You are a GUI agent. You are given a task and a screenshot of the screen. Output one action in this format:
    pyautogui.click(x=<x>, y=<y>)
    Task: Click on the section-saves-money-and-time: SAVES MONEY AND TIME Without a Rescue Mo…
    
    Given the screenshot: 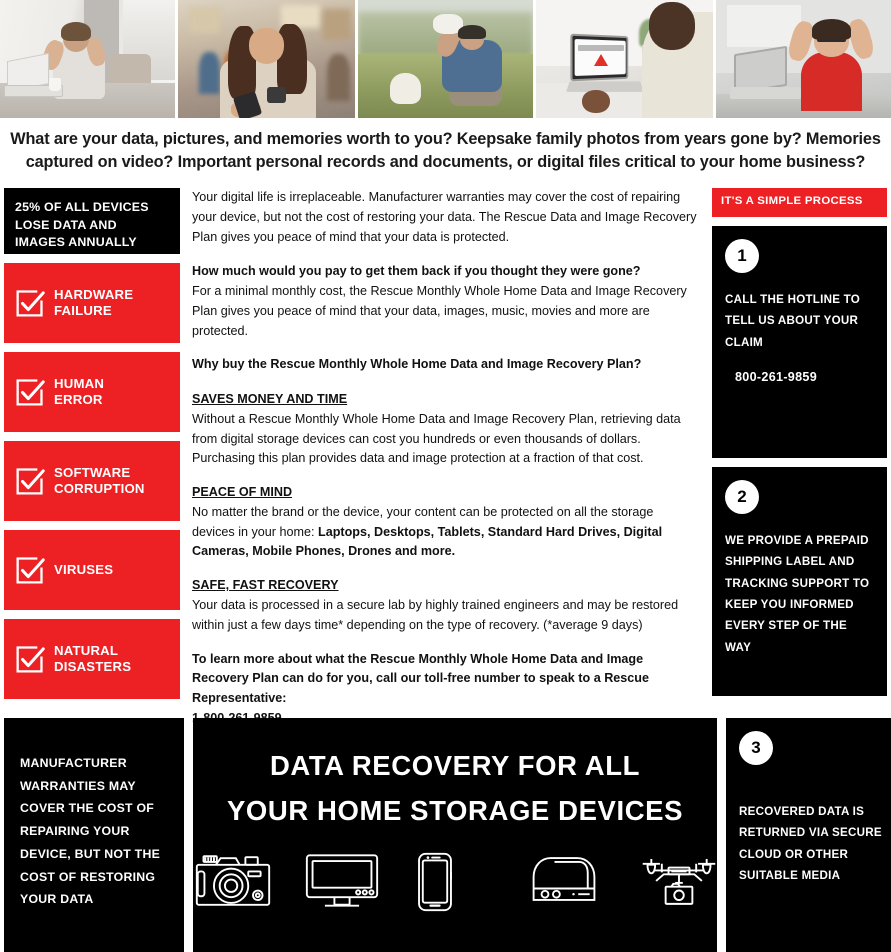 What is the action you would take?
    pyautogui.click(x=445, y=429)
    